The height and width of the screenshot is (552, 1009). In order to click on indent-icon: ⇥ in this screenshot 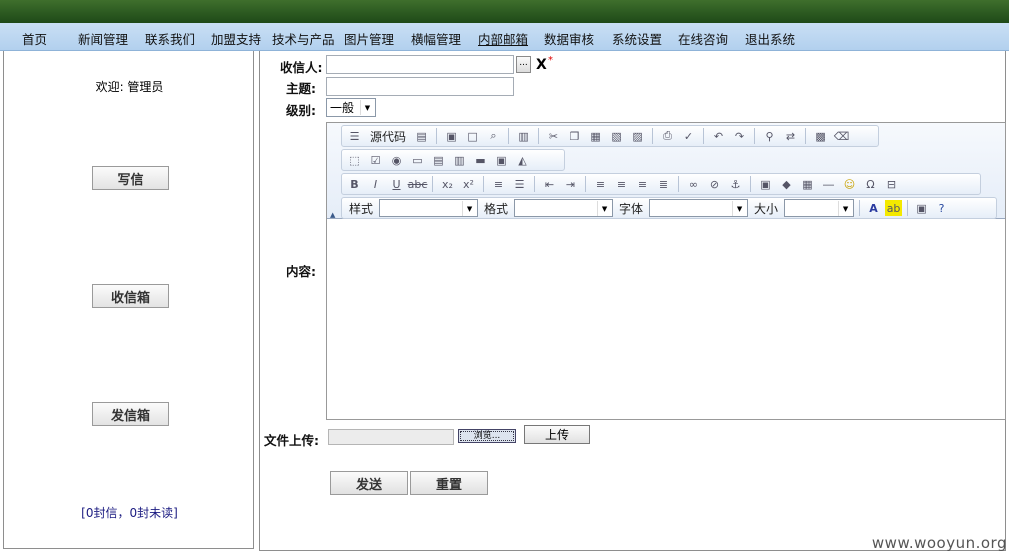, I will do `click(570, 184)`.